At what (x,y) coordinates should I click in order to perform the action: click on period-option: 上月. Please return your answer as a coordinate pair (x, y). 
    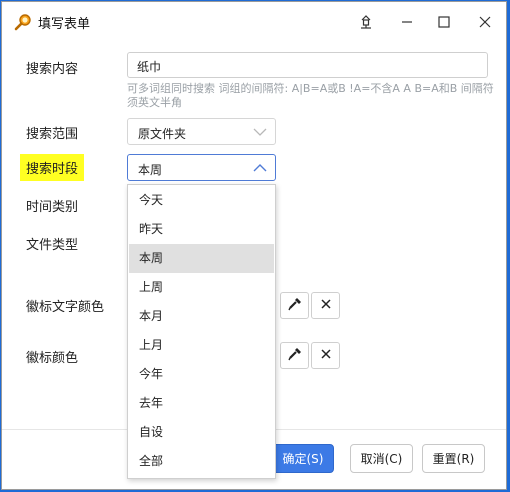
    Looking at the image, I should click on (201, 345).